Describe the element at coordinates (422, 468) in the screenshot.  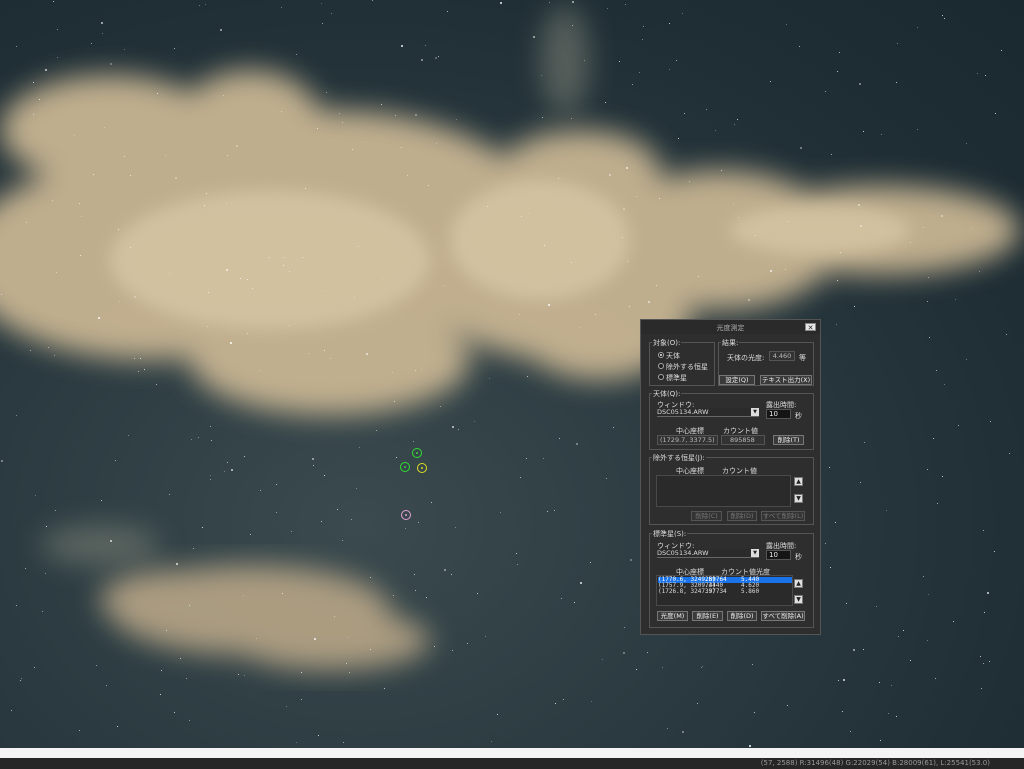
I see `excluded-star-marker` at that location.